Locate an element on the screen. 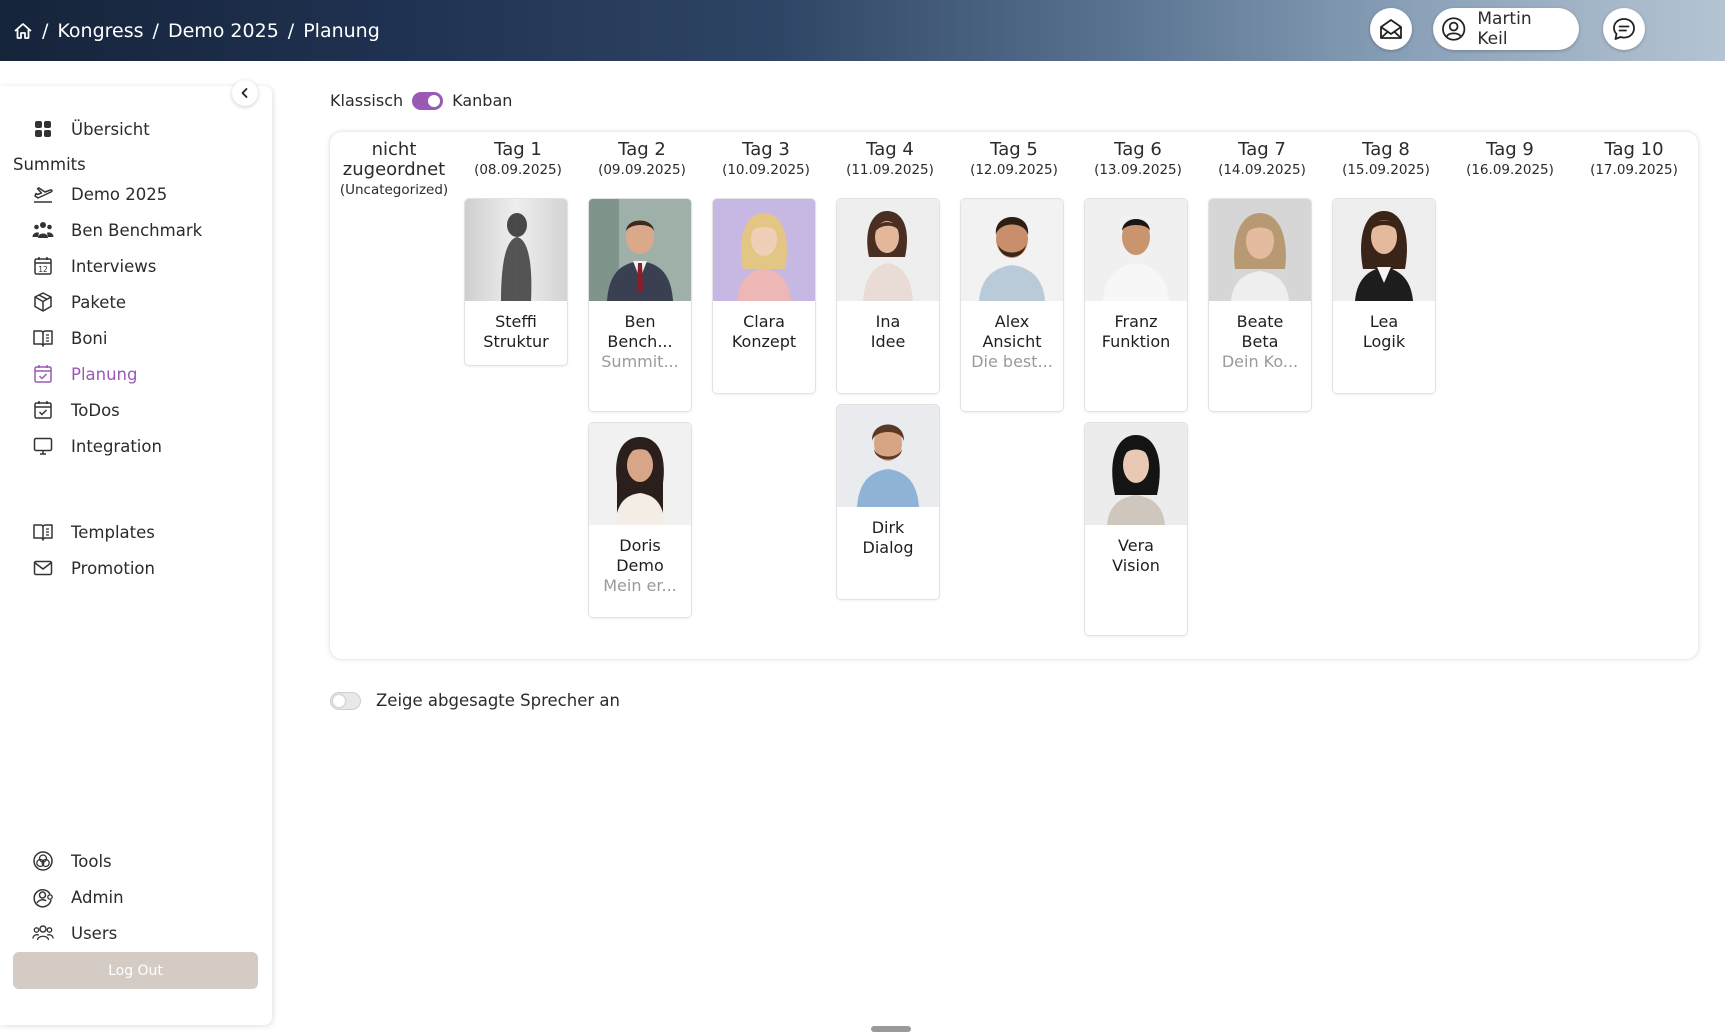 Image resolution: width=1725 pixels, height=1036 pixels. column-date: (14.09.2025) is located at coordinates (1262, 170).